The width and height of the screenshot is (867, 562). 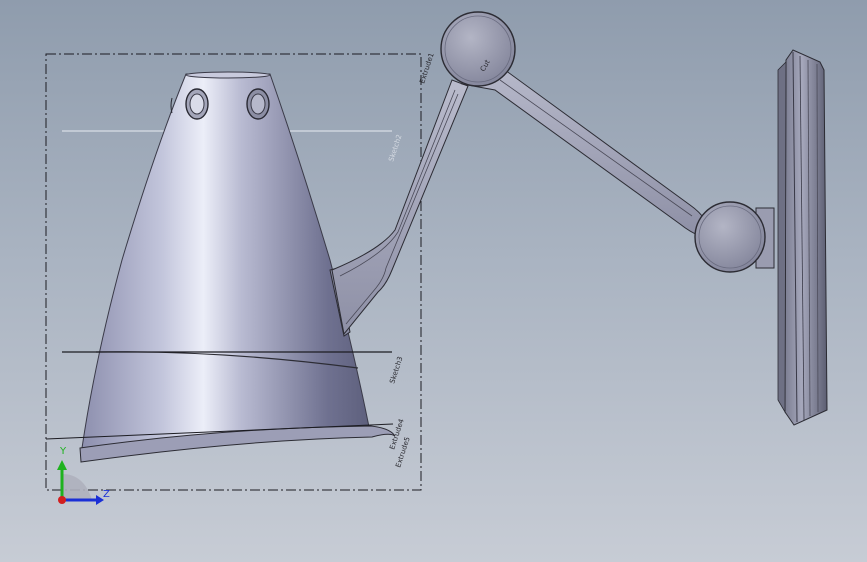 I want to click on triad-y-arrow, so click(x=62, y=465).